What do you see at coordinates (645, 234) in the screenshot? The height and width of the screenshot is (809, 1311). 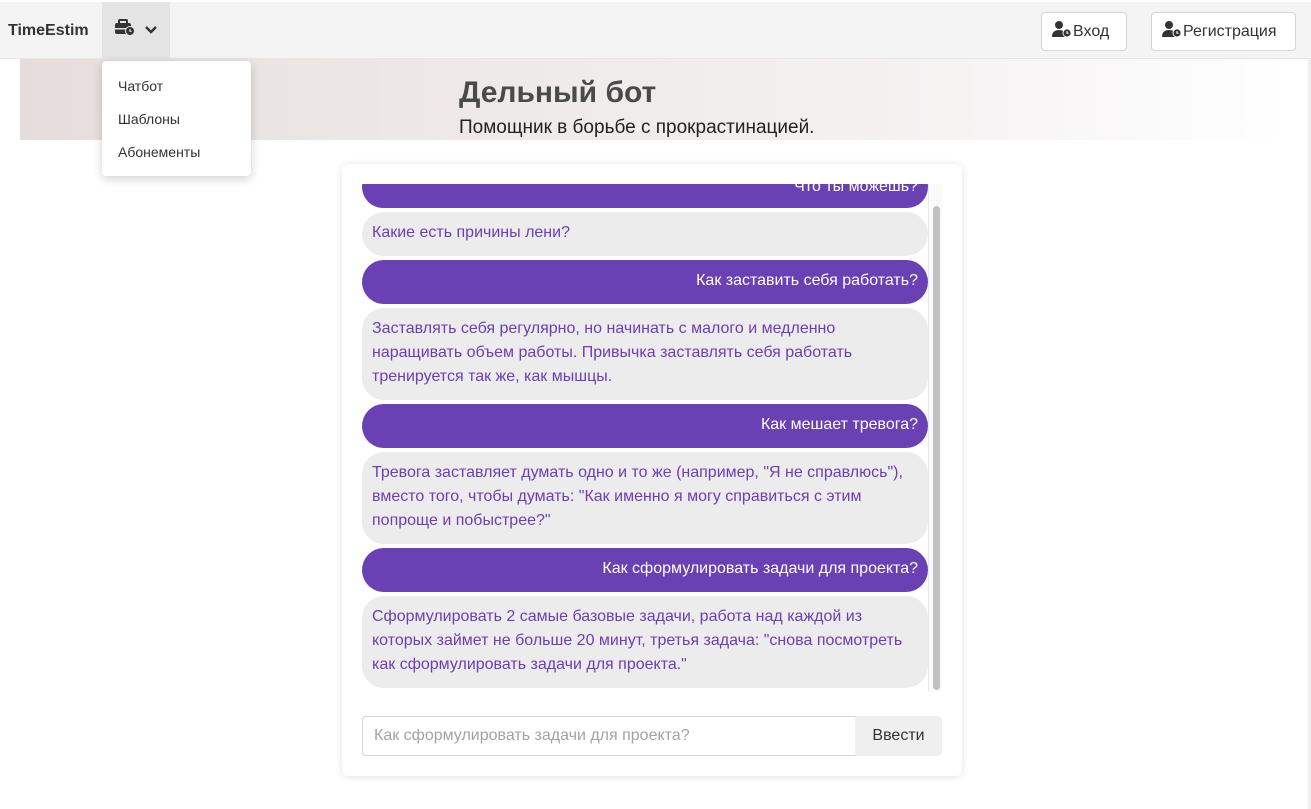 I see `bot-message: Какие есть причины лени?` at bounding box center [645, 234].